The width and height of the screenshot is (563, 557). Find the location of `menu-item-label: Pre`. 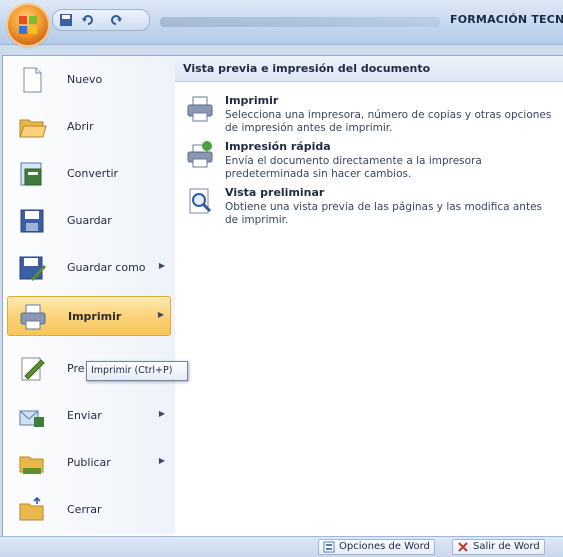

menu-item-label: Pre is located at coordinates (76, 368).